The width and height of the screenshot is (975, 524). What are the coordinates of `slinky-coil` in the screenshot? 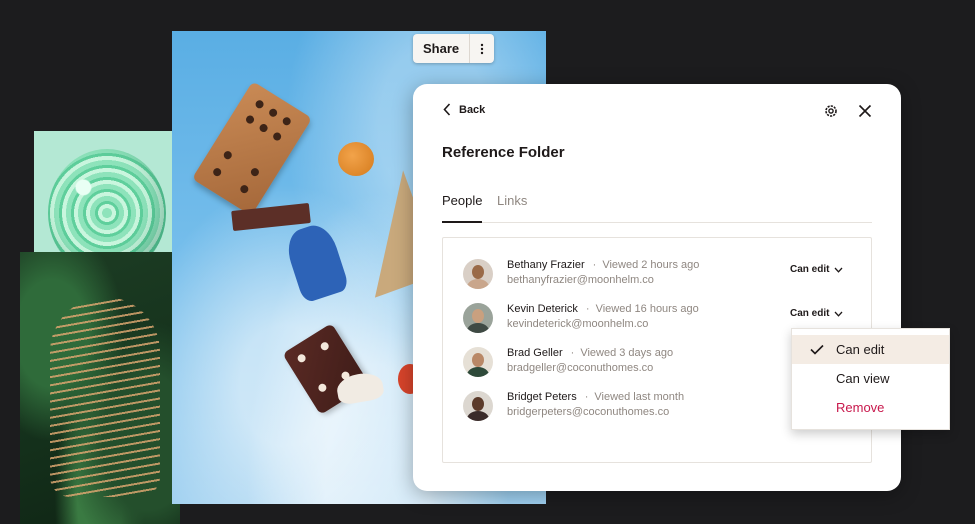 It's located at (105, 397).